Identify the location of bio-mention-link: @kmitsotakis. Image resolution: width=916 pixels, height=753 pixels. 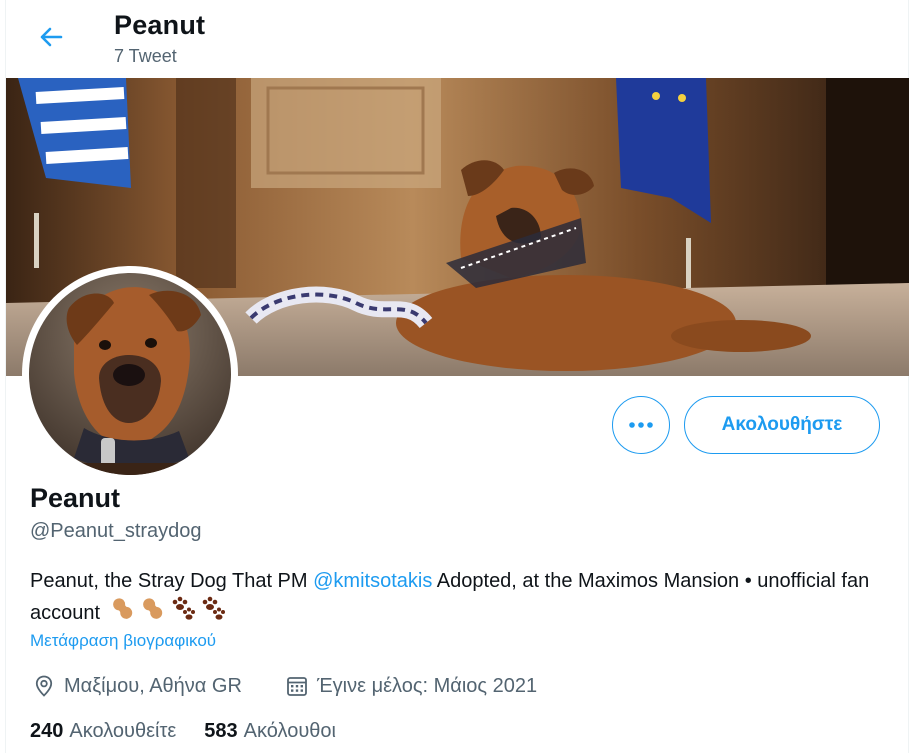
(372, 581).